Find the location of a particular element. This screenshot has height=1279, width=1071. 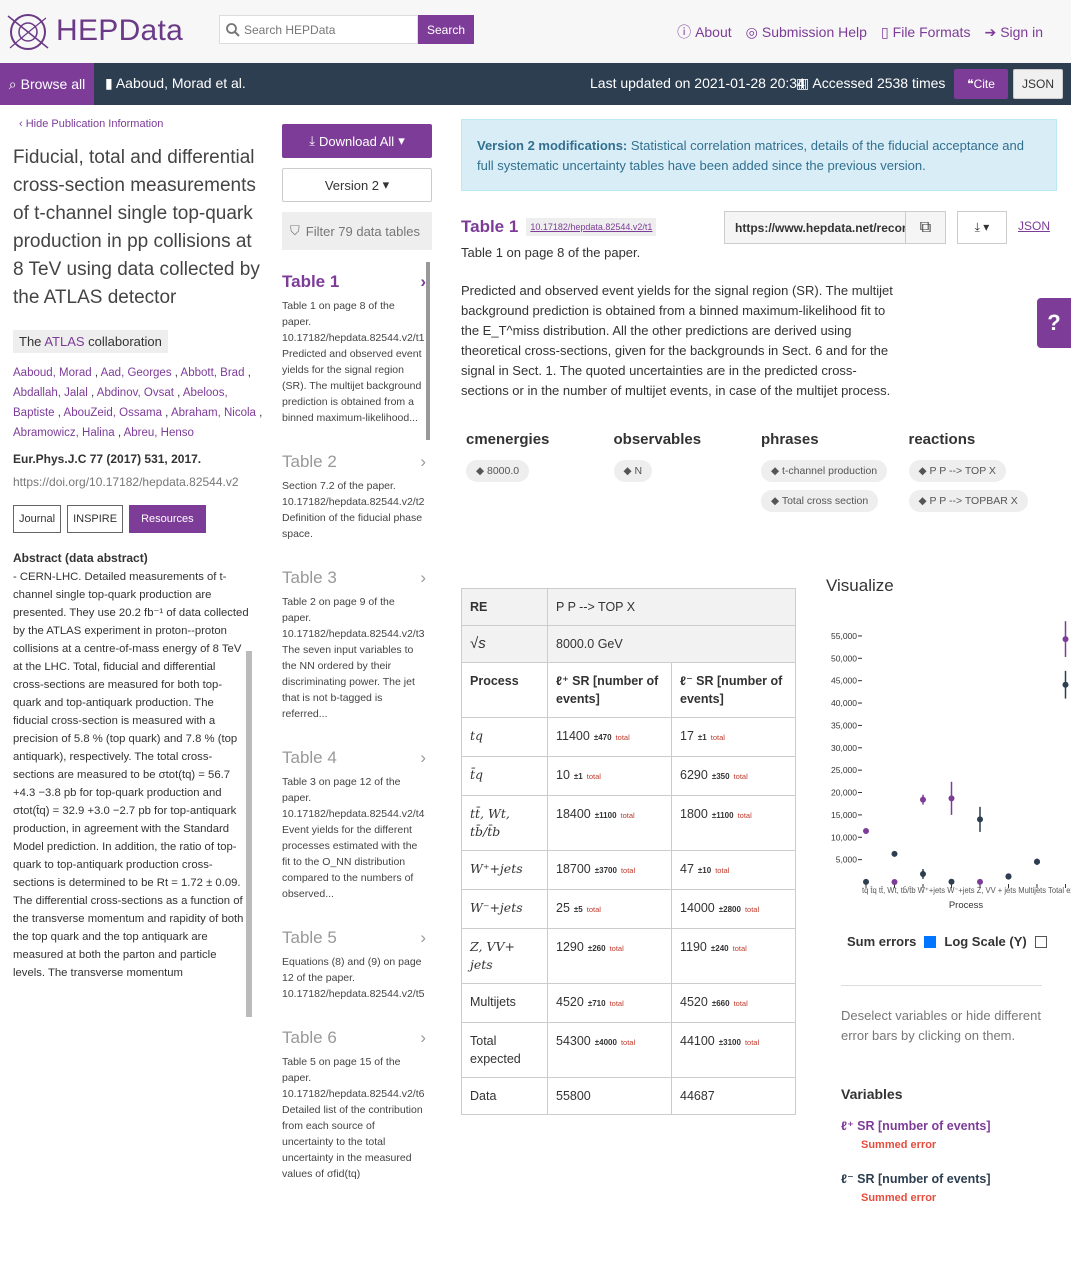

cell-value: 1190 is located at coordinates (693, 947).